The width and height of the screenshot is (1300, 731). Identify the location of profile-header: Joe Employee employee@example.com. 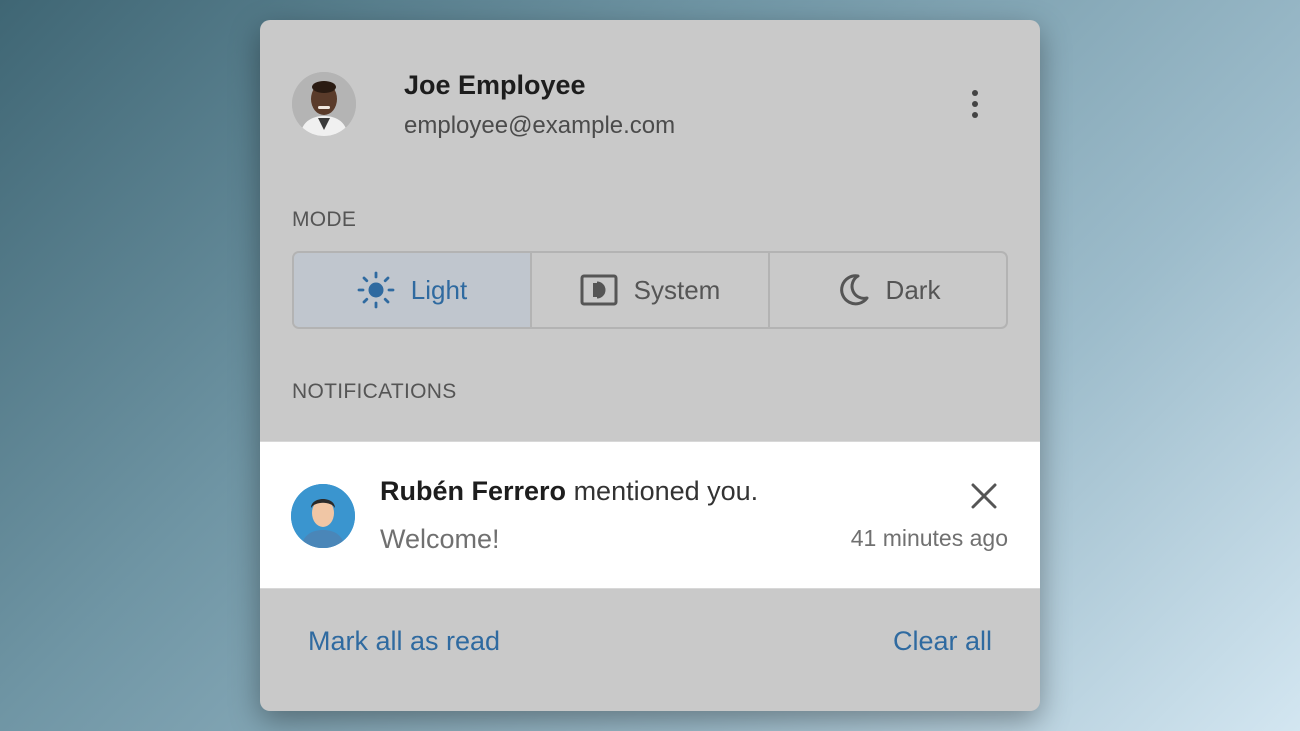
(650, 105).